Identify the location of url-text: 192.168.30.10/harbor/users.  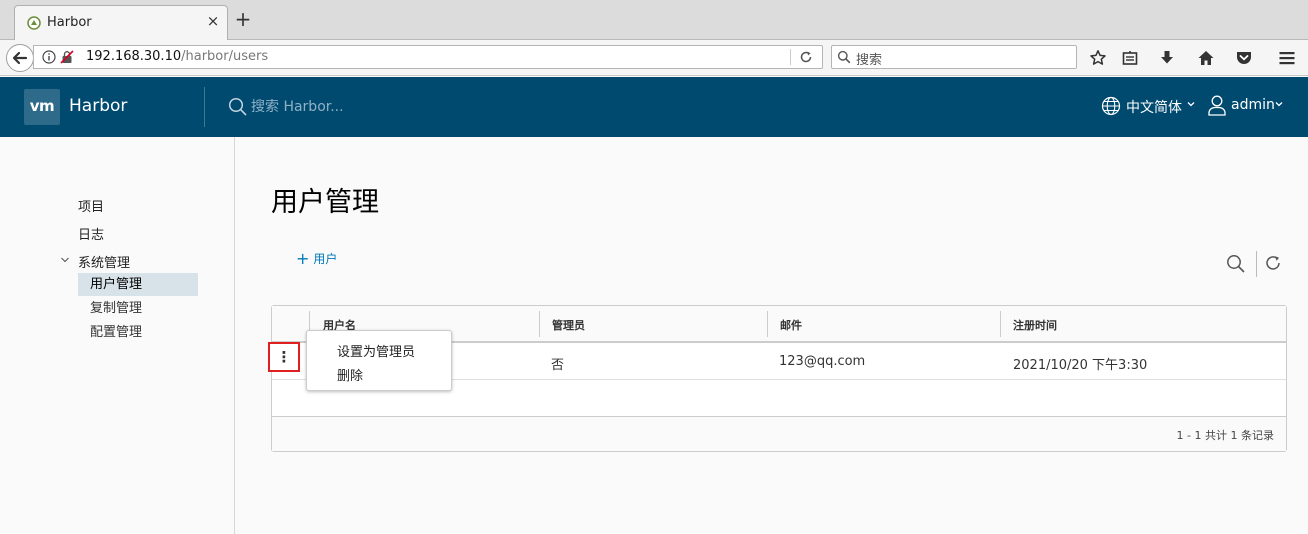
(177, 56).